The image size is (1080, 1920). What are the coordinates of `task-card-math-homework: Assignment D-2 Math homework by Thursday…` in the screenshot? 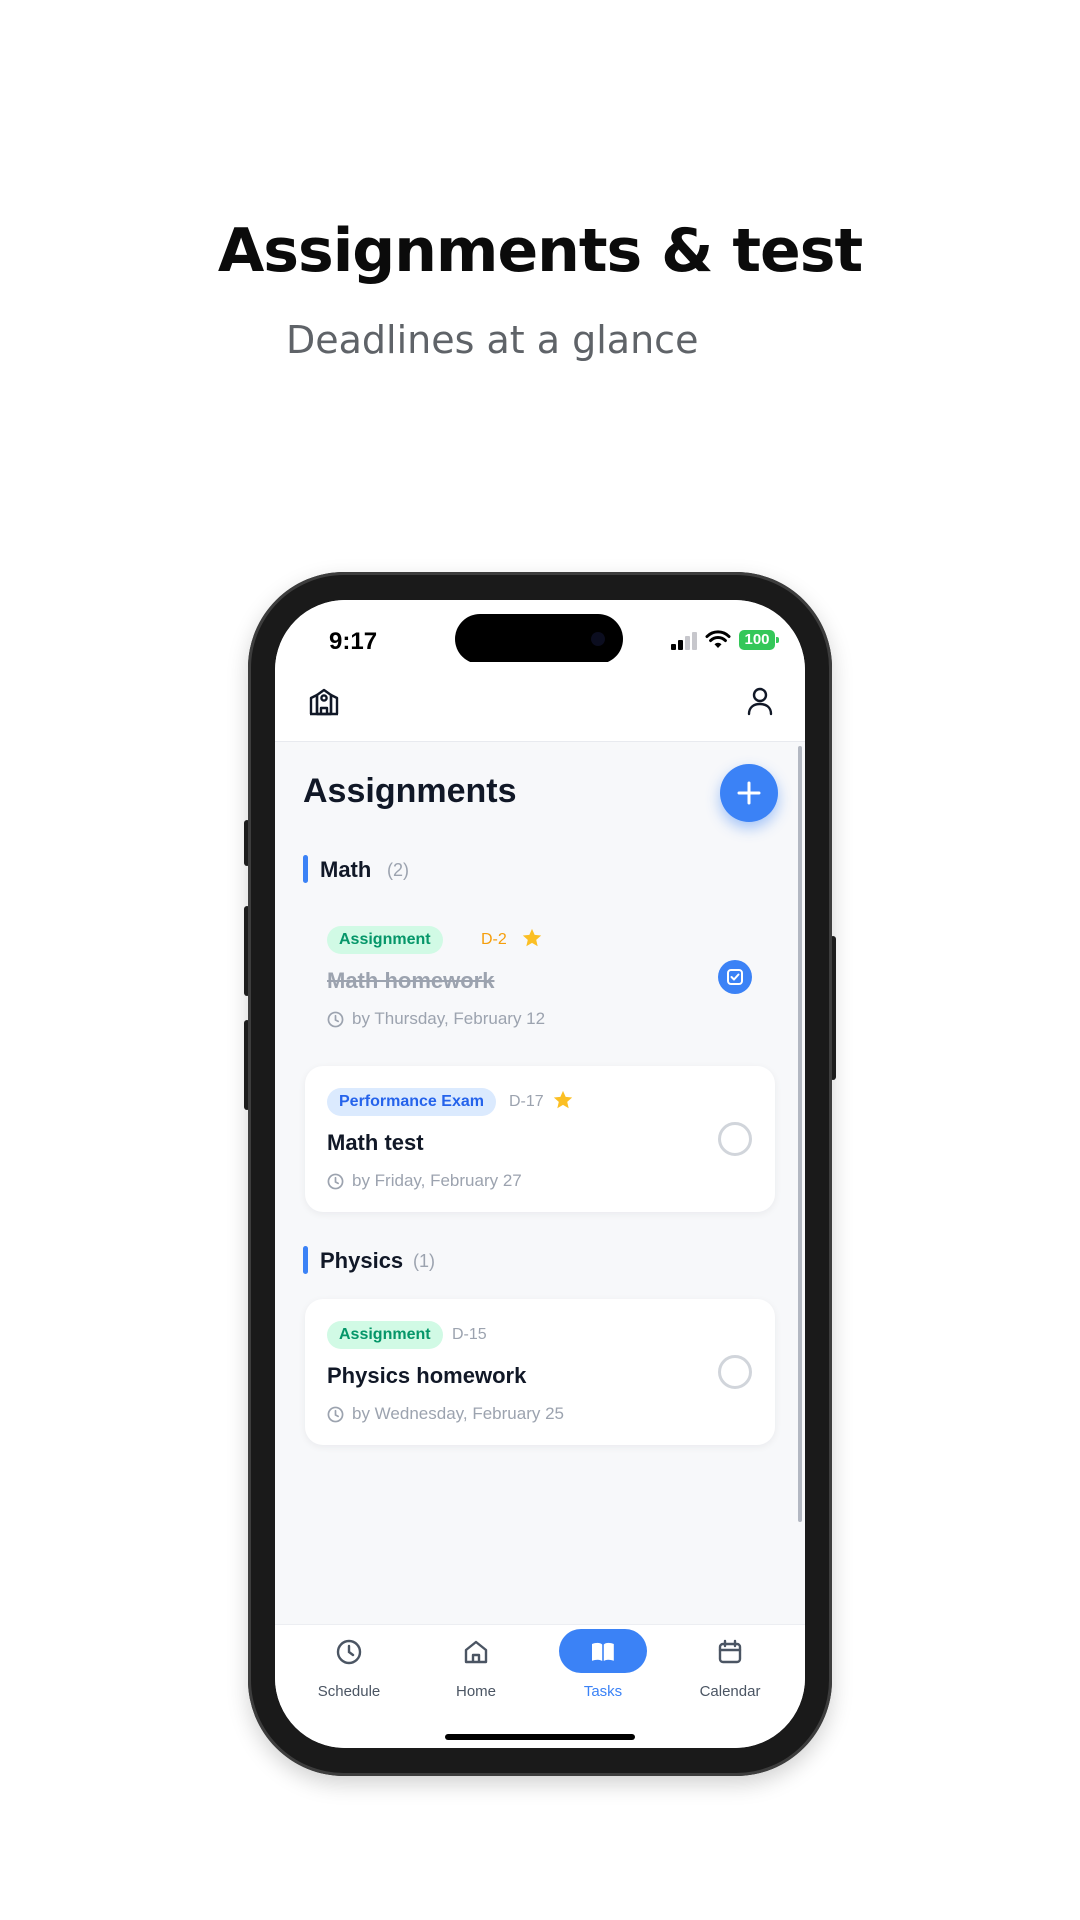 It's located at (540, 977).